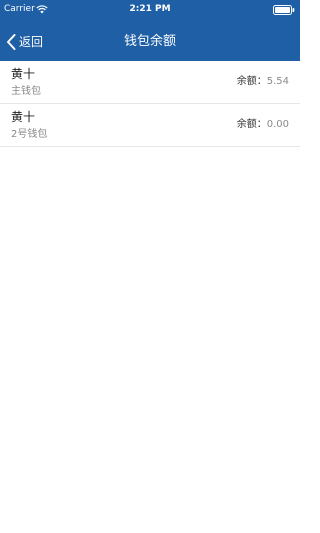  I want to click on status-time: 2:21 PM, so click(150, 9).